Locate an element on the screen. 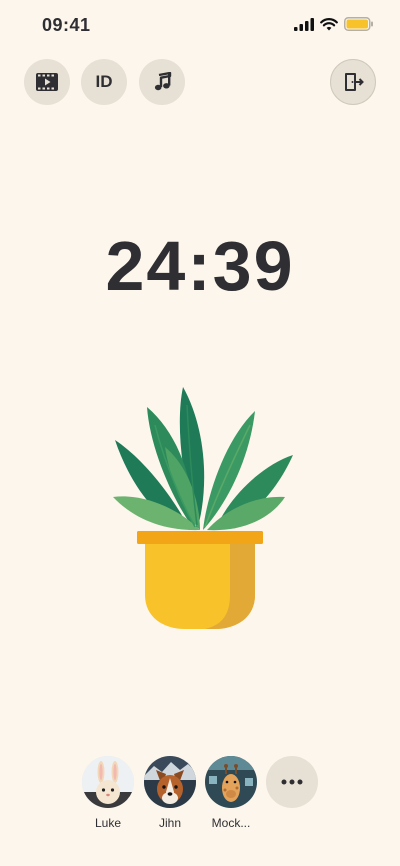  status-bar: 09:41 is located at coordinates (200, 26).